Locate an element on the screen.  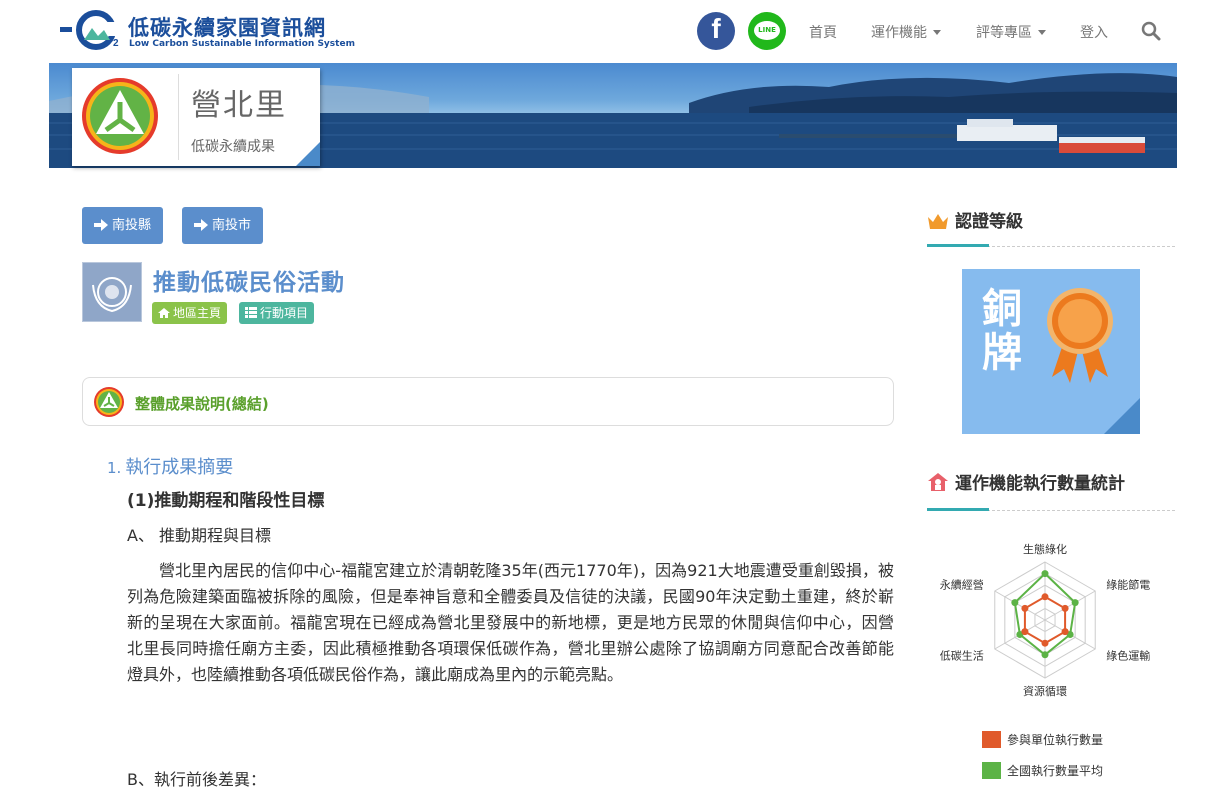
radar-axis-label: 綠色運輸 is located at coordinates (1128, 655).